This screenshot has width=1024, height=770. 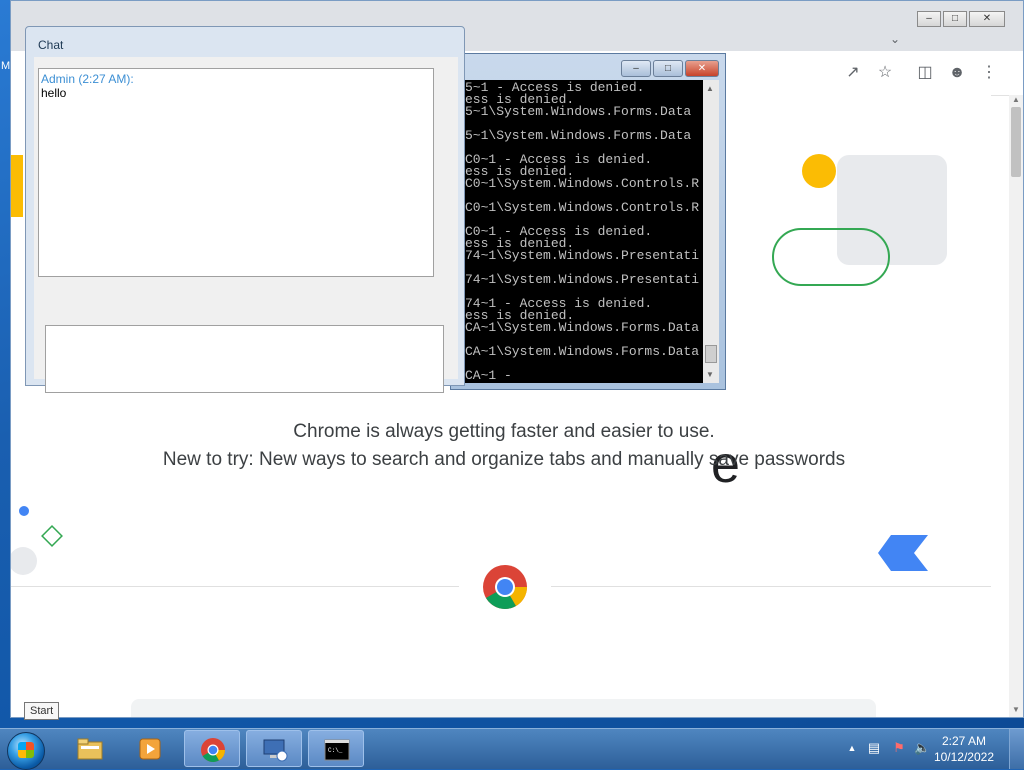 I want to click on bottom-card, so click(x=503, y=708).